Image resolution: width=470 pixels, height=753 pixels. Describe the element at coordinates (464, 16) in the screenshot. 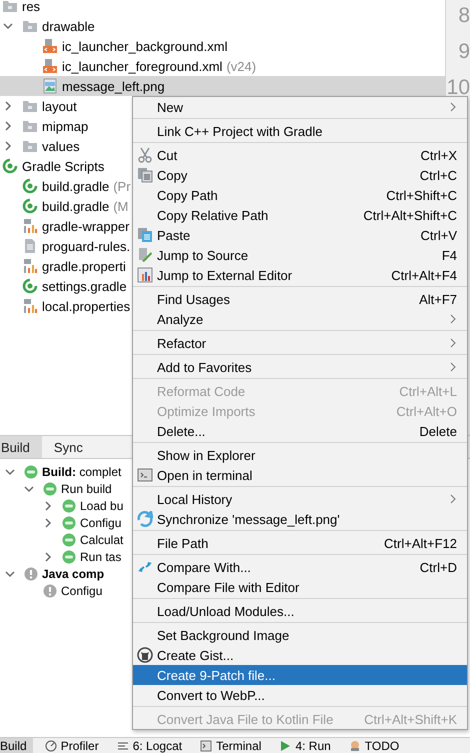

I see `line-number: 8` at that location.